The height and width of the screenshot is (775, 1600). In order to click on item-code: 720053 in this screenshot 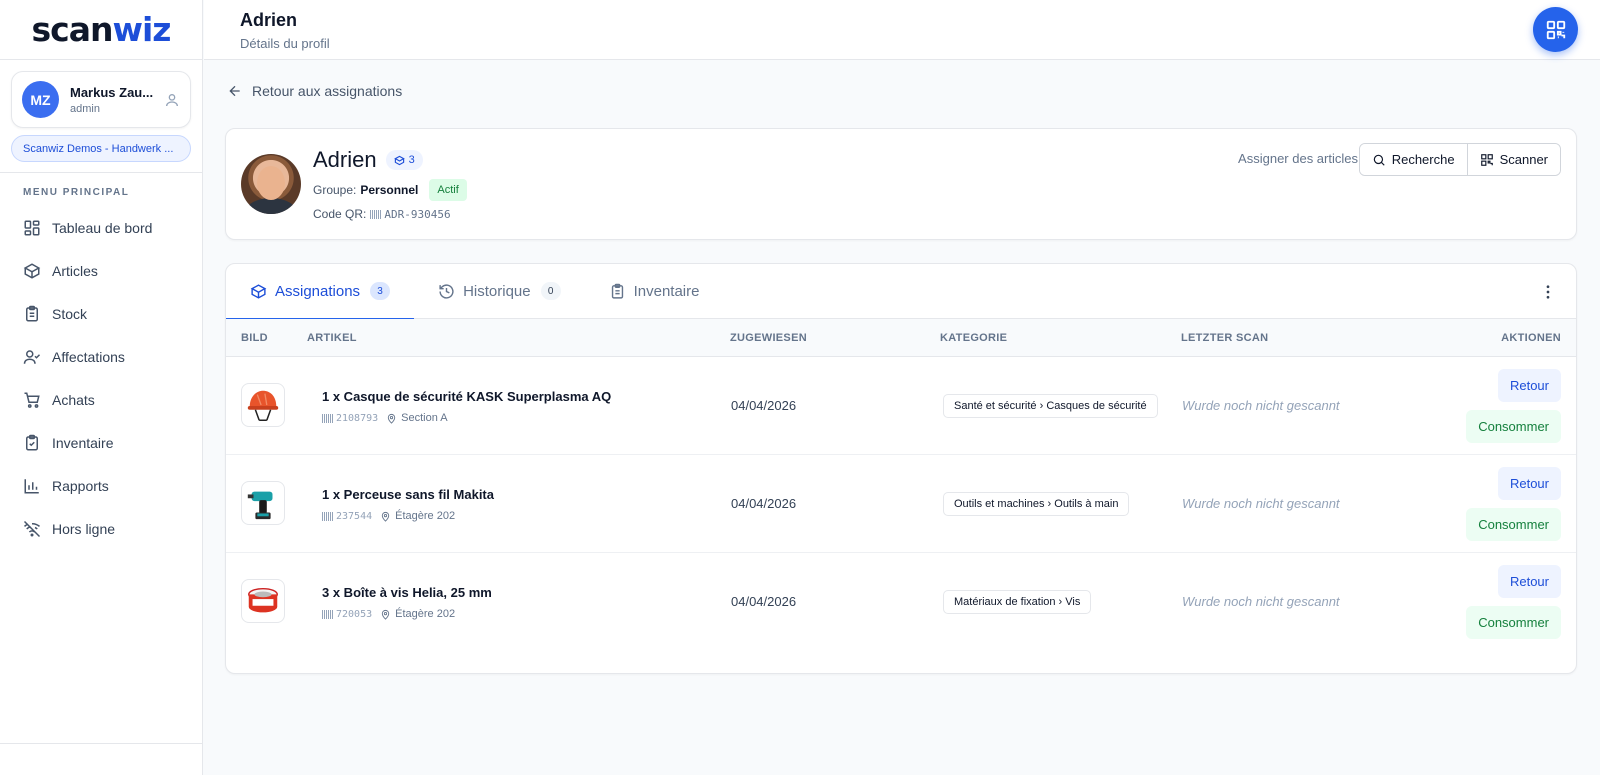, I will do `click(354, 614)`.